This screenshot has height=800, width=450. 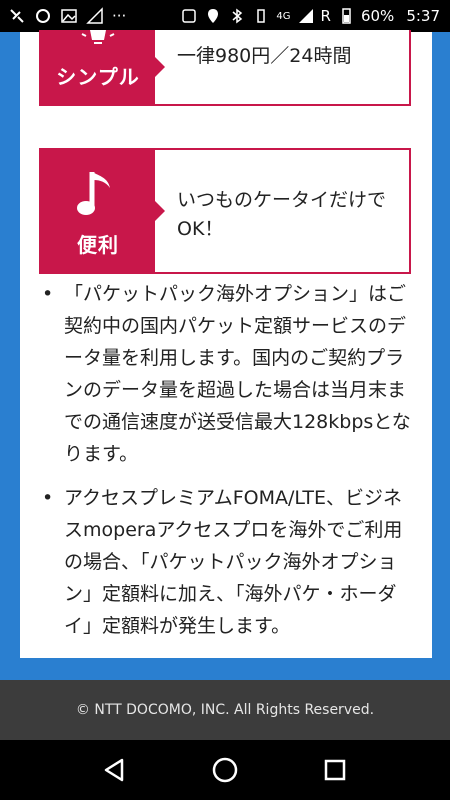 What do you see at coordinates (69, 16) in the screenshot?
I see `image-icon` at bounding box center [69, 16].